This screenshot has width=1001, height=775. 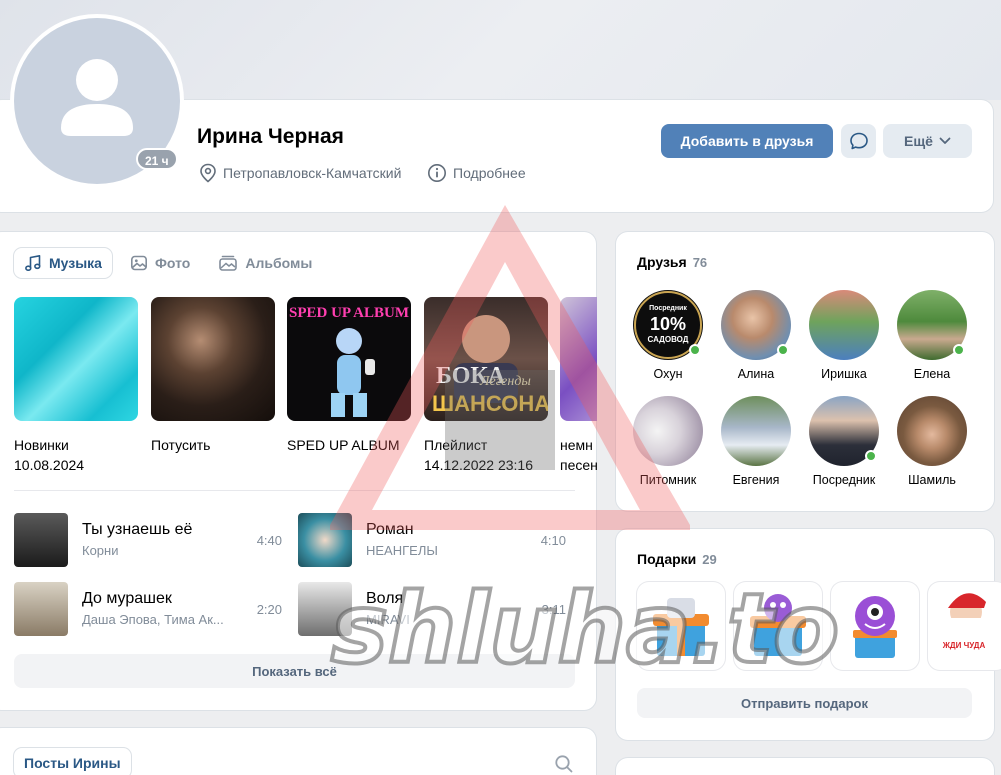 I want to click on svg-text: САДОВОД, so click(x=668, y=339).